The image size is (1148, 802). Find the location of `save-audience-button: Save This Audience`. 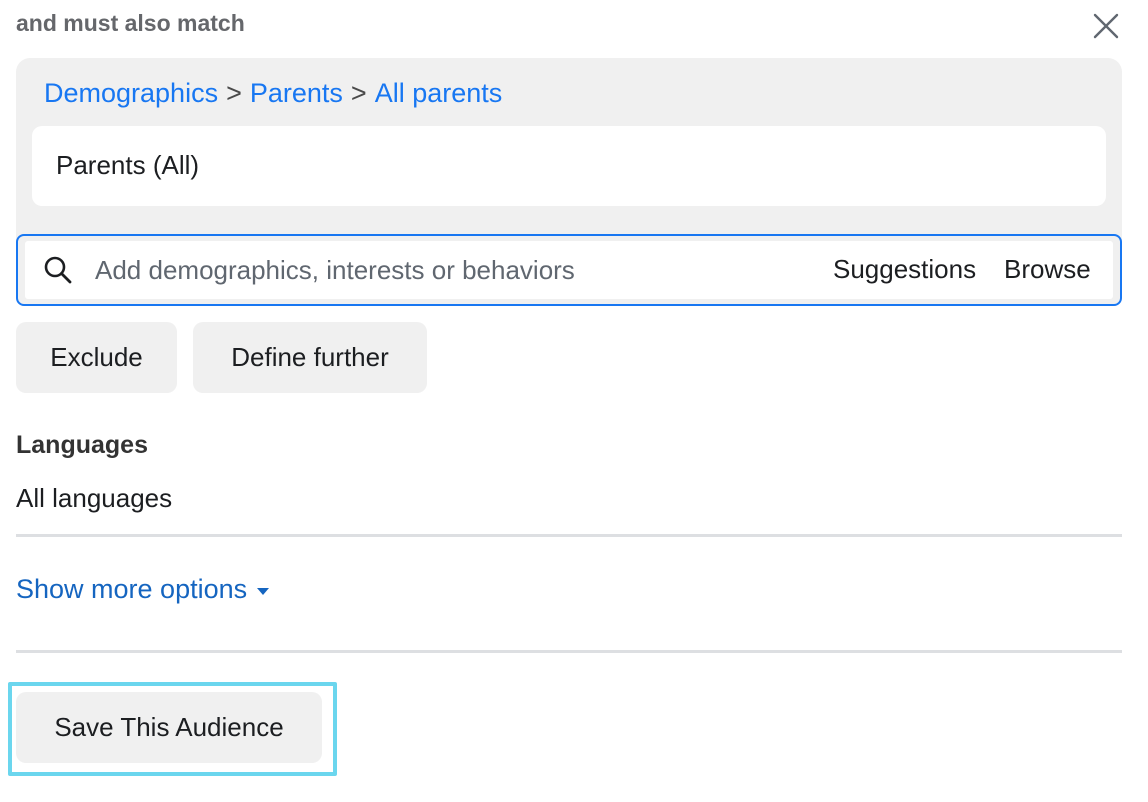

save-audience-button: Save This Audience is located at coordinates (169, 727).